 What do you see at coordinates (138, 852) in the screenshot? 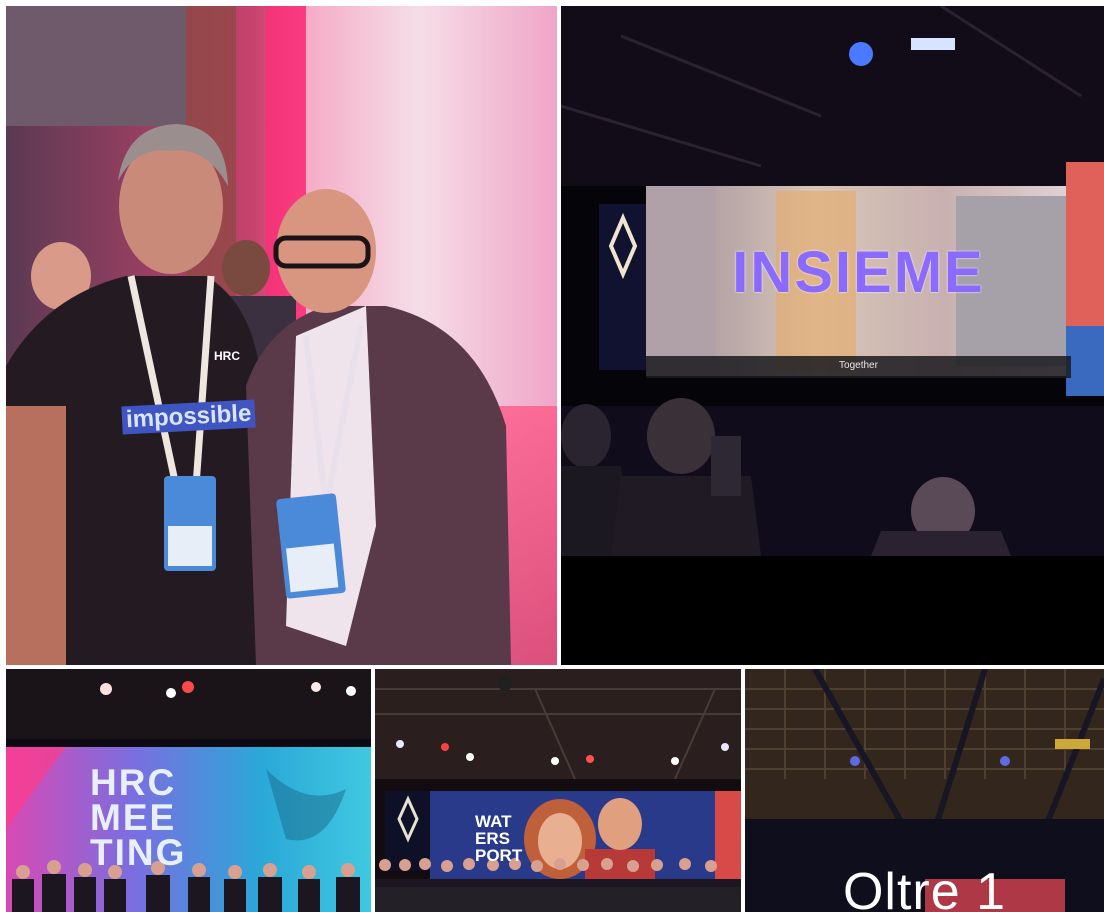
I see `hrc-line-3: TING` at bounding box center [138, 852].